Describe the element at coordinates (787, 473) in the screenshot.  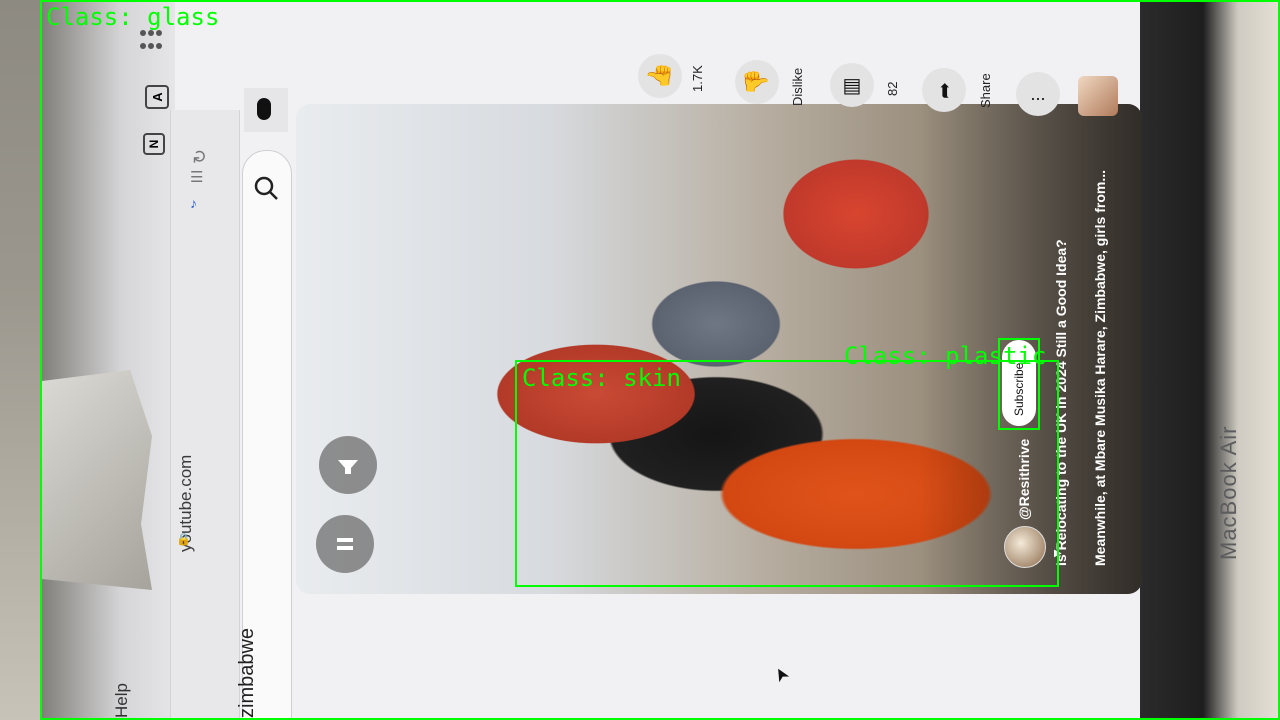
I see `detection-box-skin` at that location.